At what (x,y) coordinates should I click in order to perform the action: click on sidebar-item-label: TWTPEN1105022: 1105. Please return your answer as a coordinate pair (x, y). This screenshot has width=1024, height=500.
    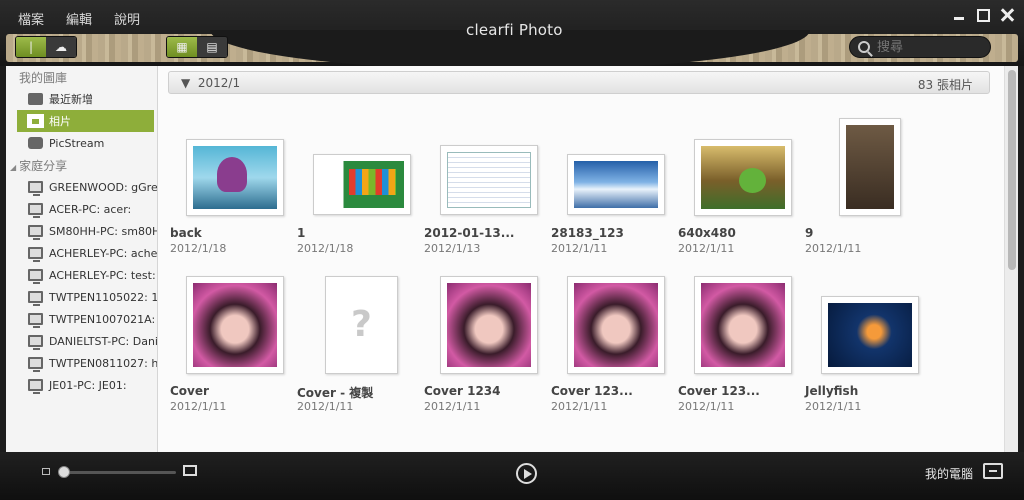
    Looking at the image, I should click on (103, 297).